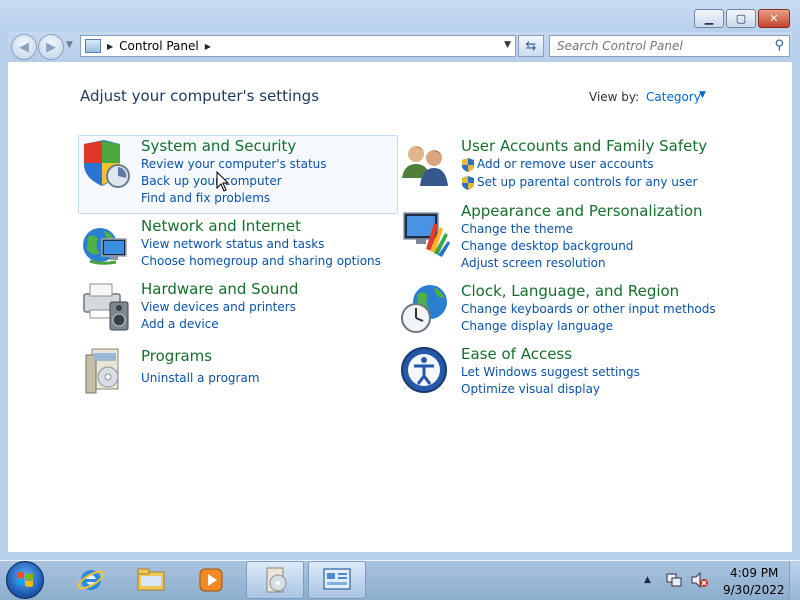  What do you see at coordinates (219, 289) in the screenshot?
I see `category-title-hardware-sound: Hardware and Sound` at bounding box center [219, 289].